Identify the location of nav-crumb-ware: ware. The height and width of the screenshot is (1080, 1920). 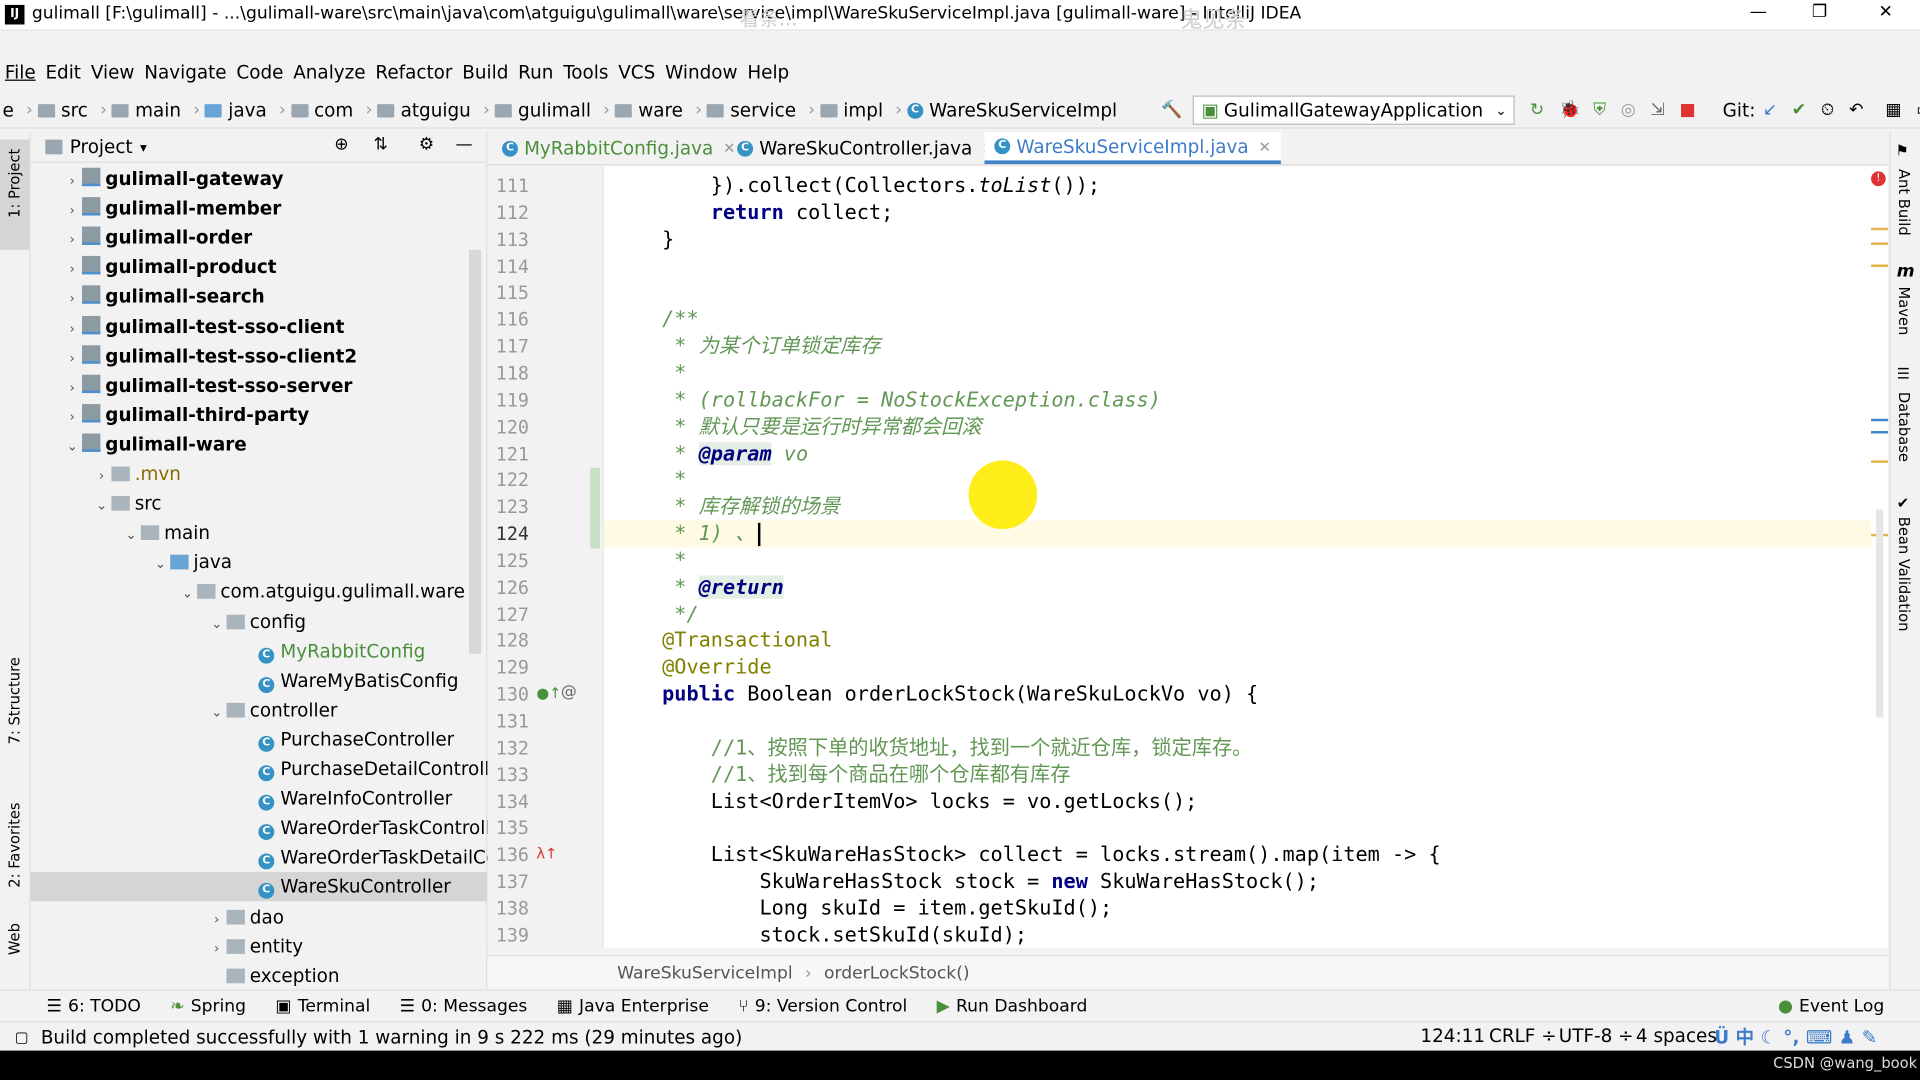
(648, 110).